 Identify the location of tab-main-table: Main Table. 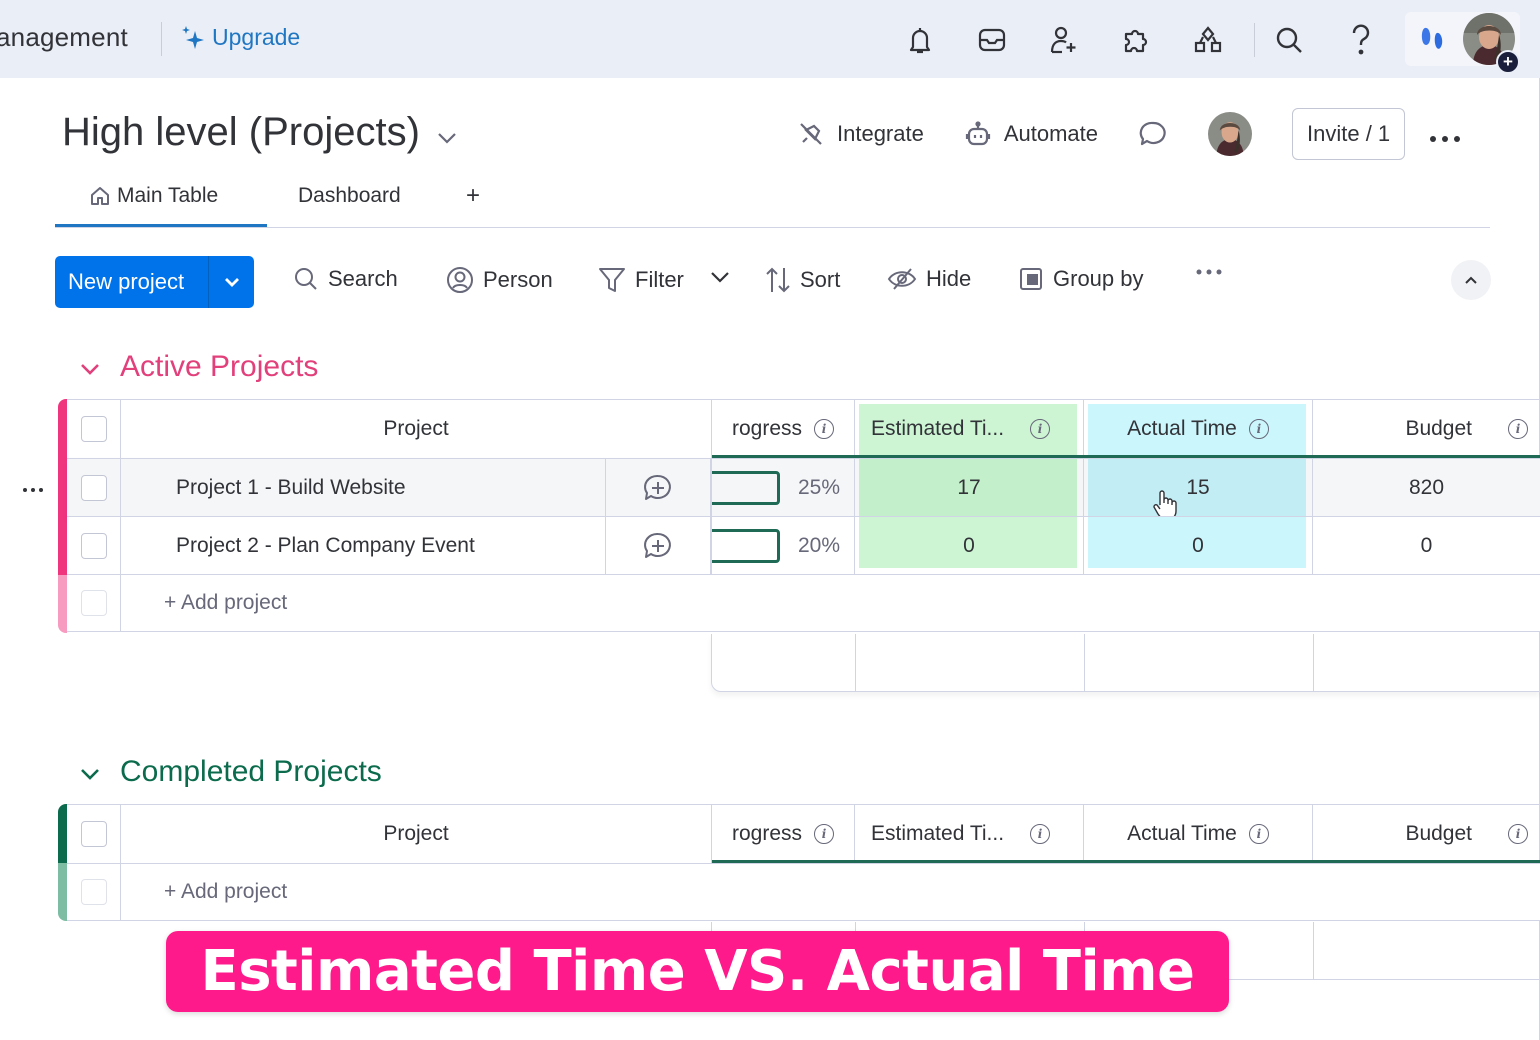
(153, 196).